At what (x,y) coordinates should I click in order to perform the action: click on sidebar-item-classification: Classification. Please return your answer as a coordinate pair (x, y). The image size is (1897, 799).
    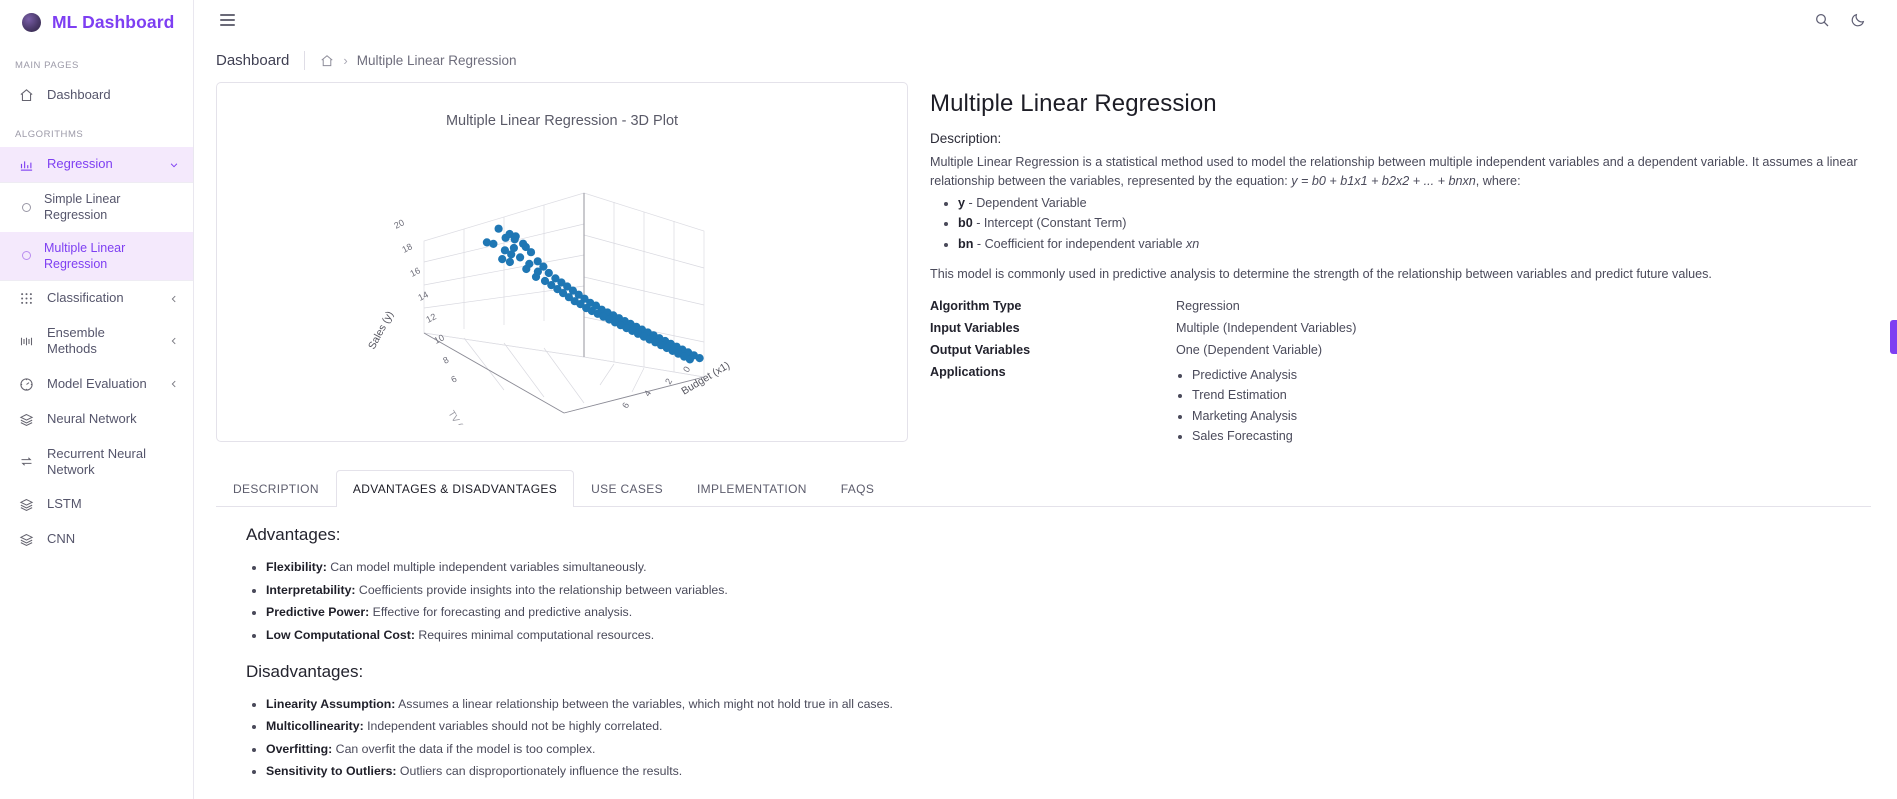
    Looking at the image, I should click on (96, 298).